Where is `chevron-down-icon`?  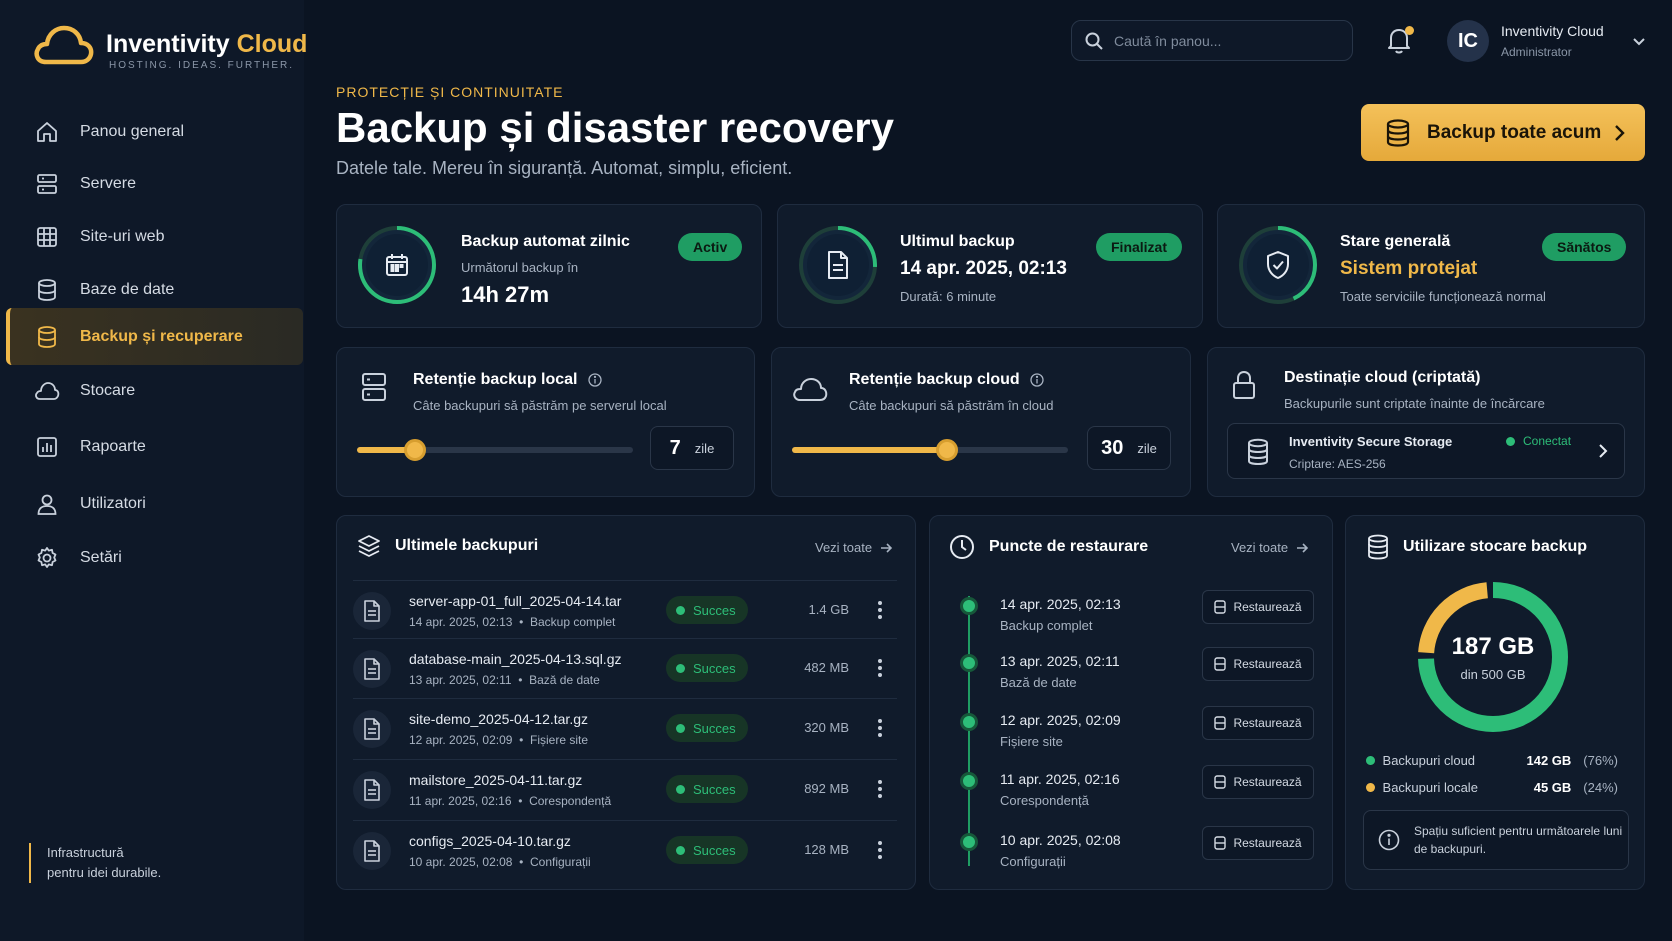 chevron-down-icon is located at coordinates (1639, 41).